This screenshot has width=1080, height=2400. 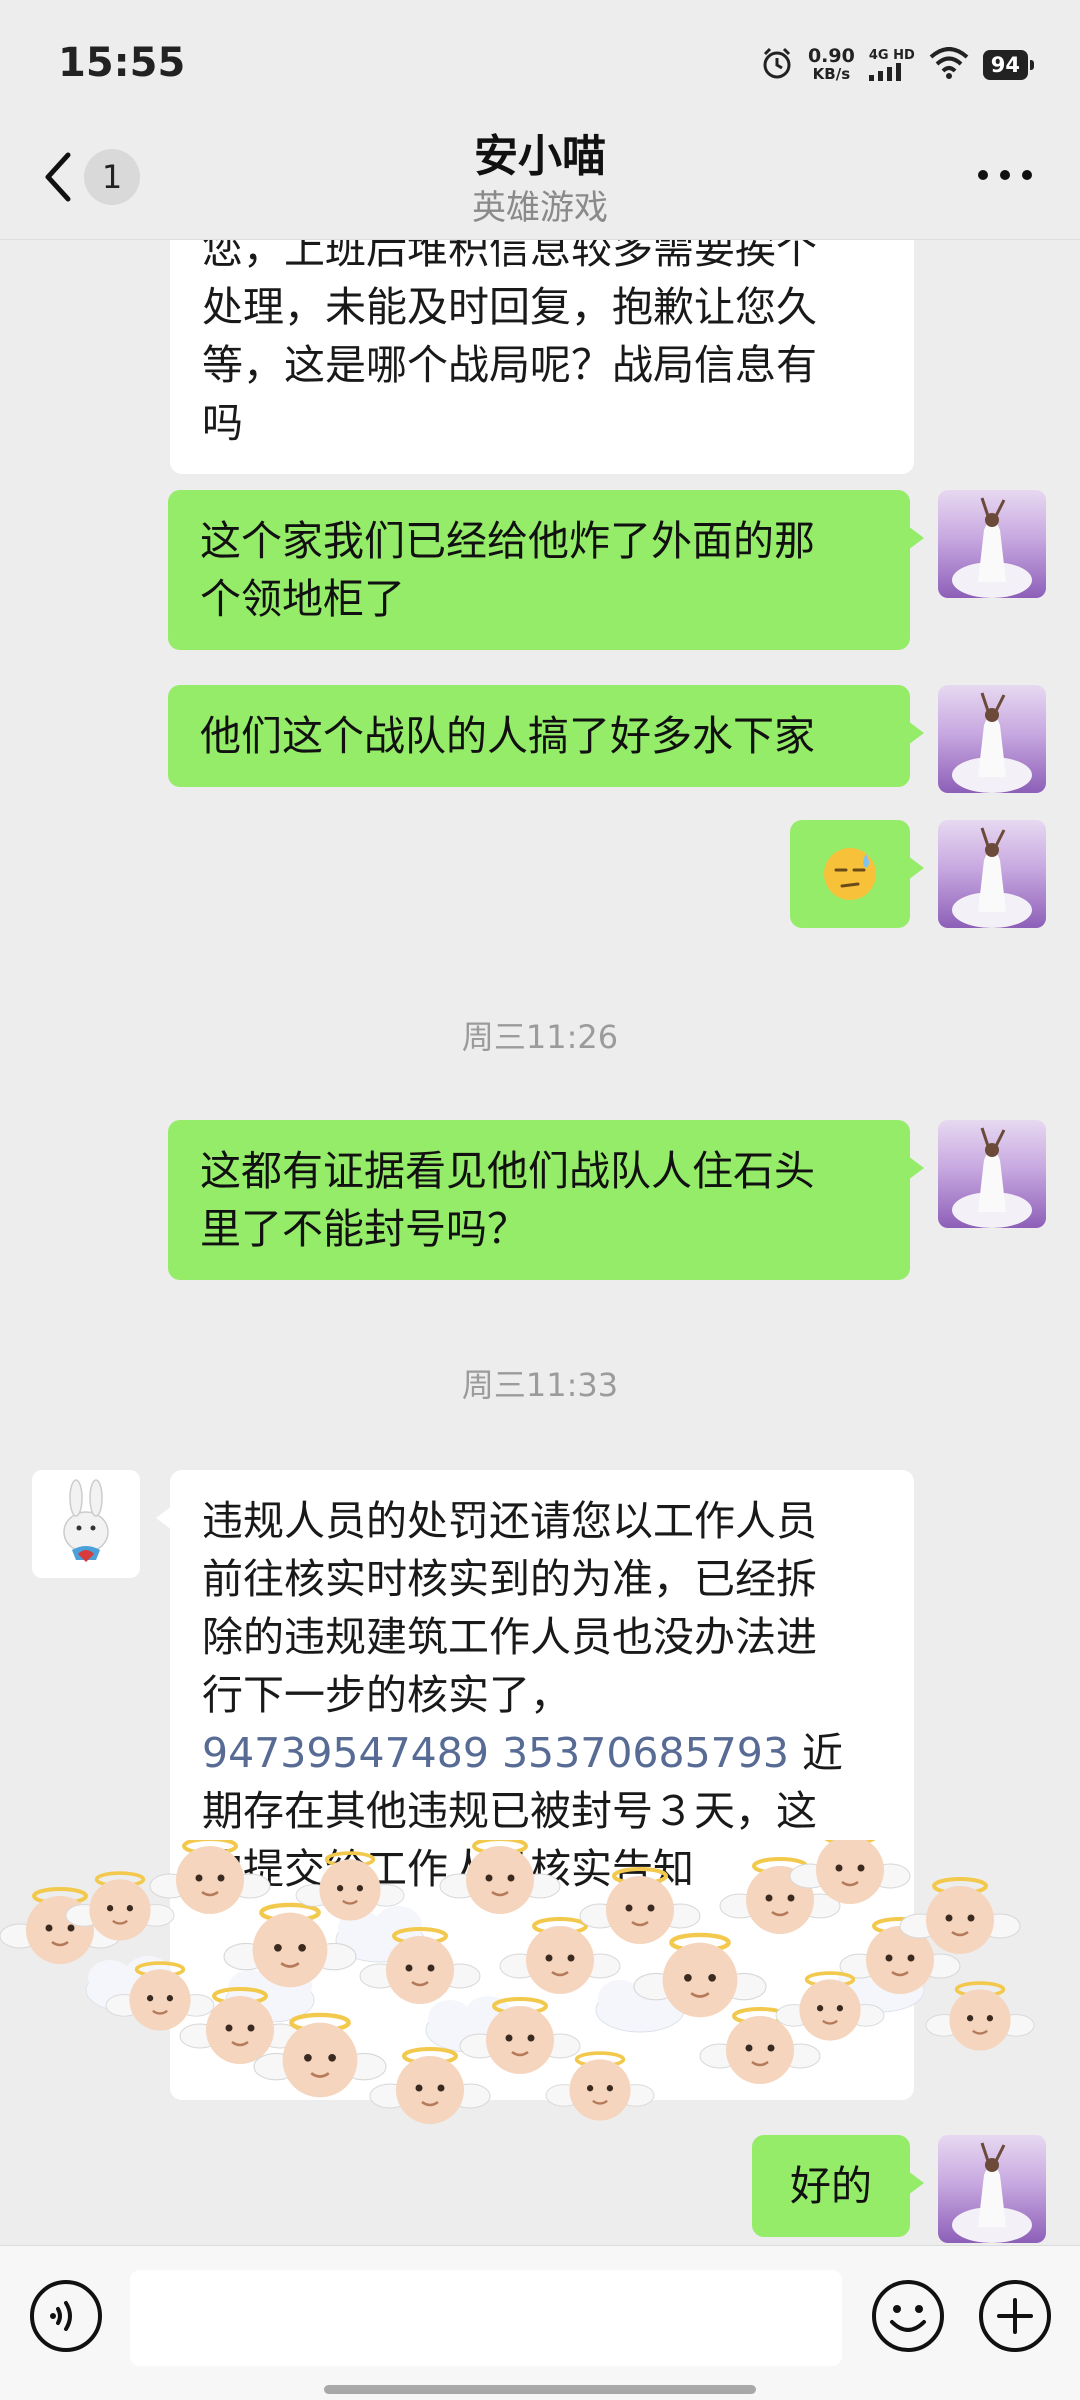 I want to click on wifi-icon, so click(x=949, y=65).